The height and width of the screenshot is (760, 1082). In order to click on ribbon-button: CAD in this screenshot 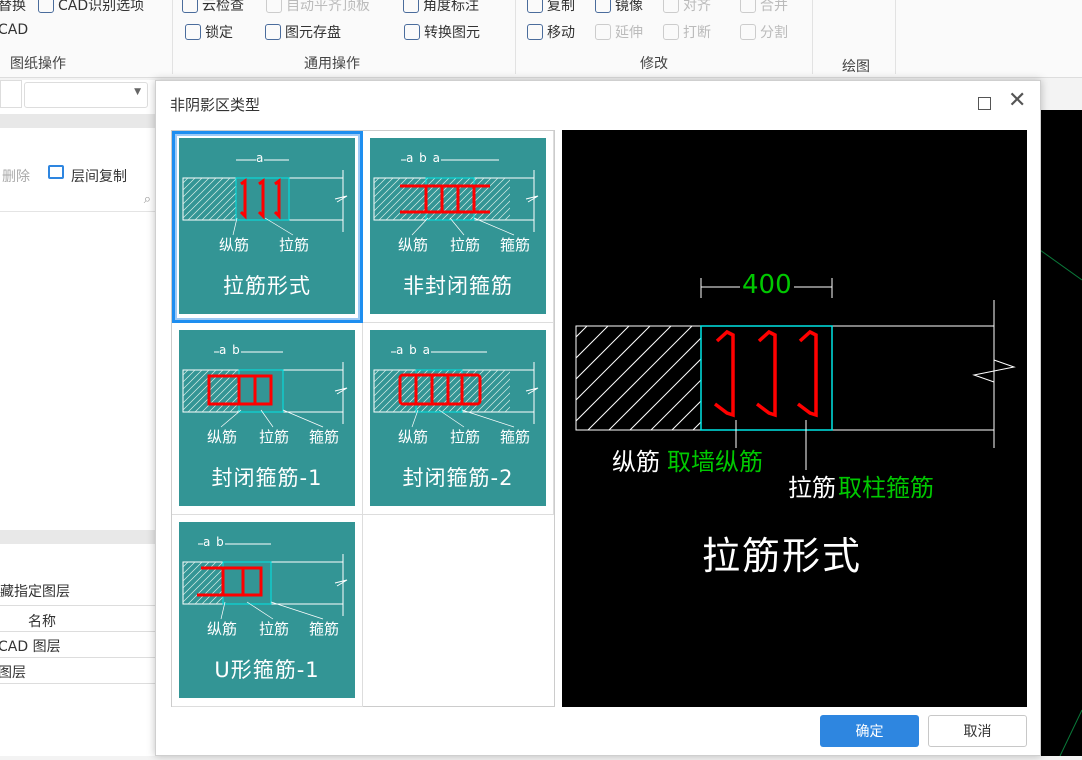, I will do `click(14, 30)`.